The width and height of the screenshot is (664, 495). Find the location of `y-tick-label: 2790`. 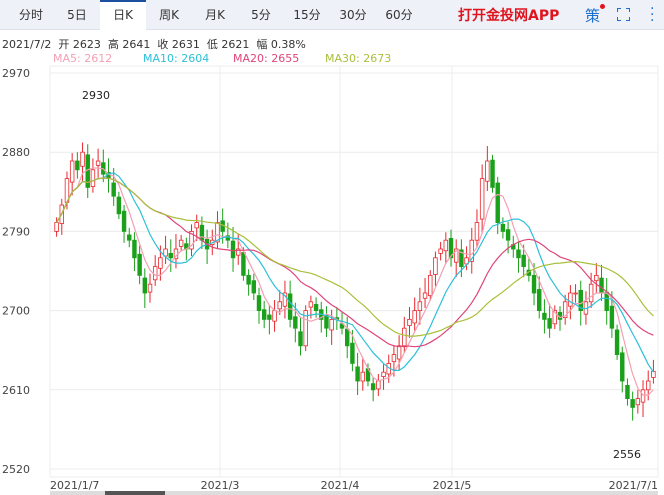

y-tick-label: 2790 is located at coordinates (16, 231).